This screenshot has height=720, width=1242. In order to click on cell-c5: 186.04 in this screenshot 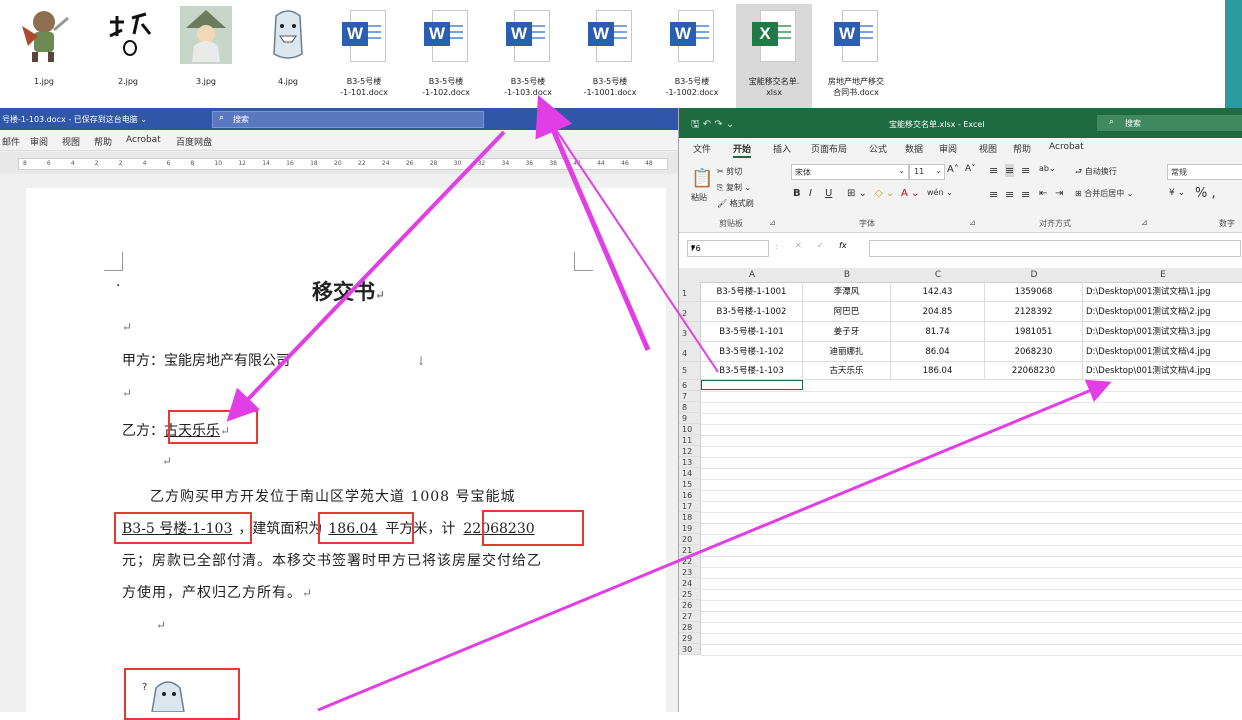, I will do `click(938, 371)`.